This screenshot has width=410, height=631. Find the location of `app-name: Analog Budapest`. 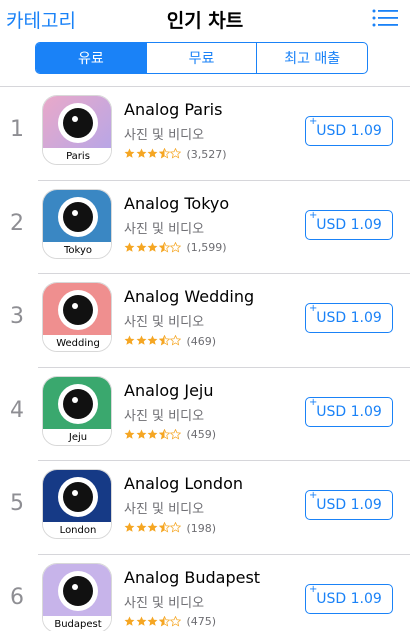

app-name: Analog Budapest is located at coordinates (192, 577).